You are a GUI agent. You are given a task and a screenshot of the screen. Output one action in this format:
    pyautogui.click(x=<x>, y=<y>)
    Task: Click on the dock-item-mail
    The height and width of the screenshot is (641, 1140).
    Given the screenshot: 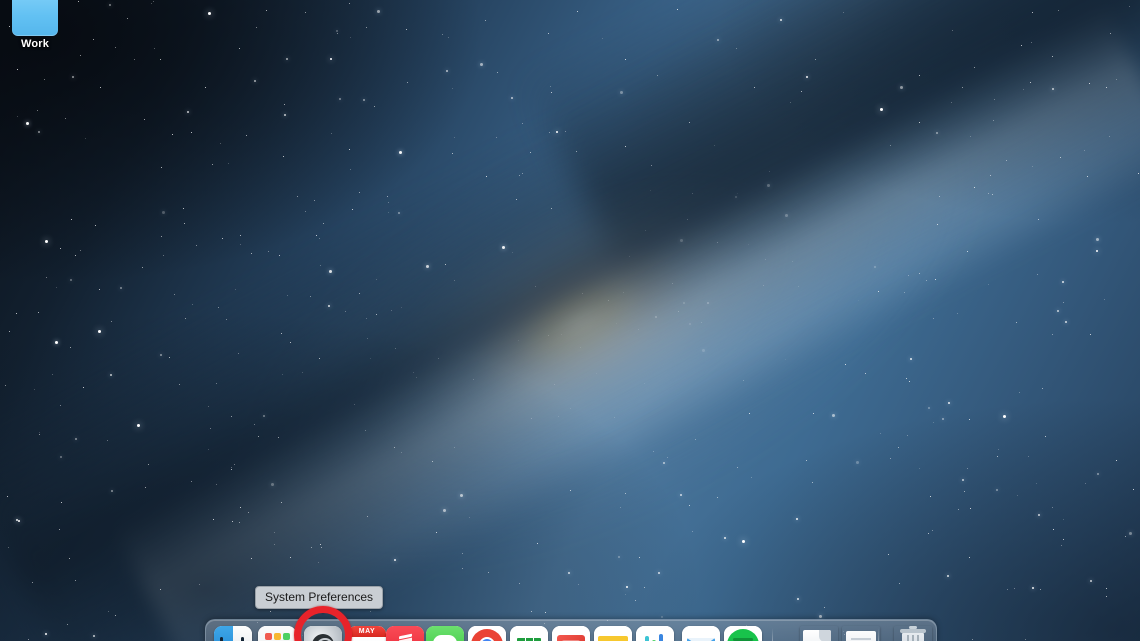 What is the action you would take?
    pyautogui.click(x=701, y=633)
    